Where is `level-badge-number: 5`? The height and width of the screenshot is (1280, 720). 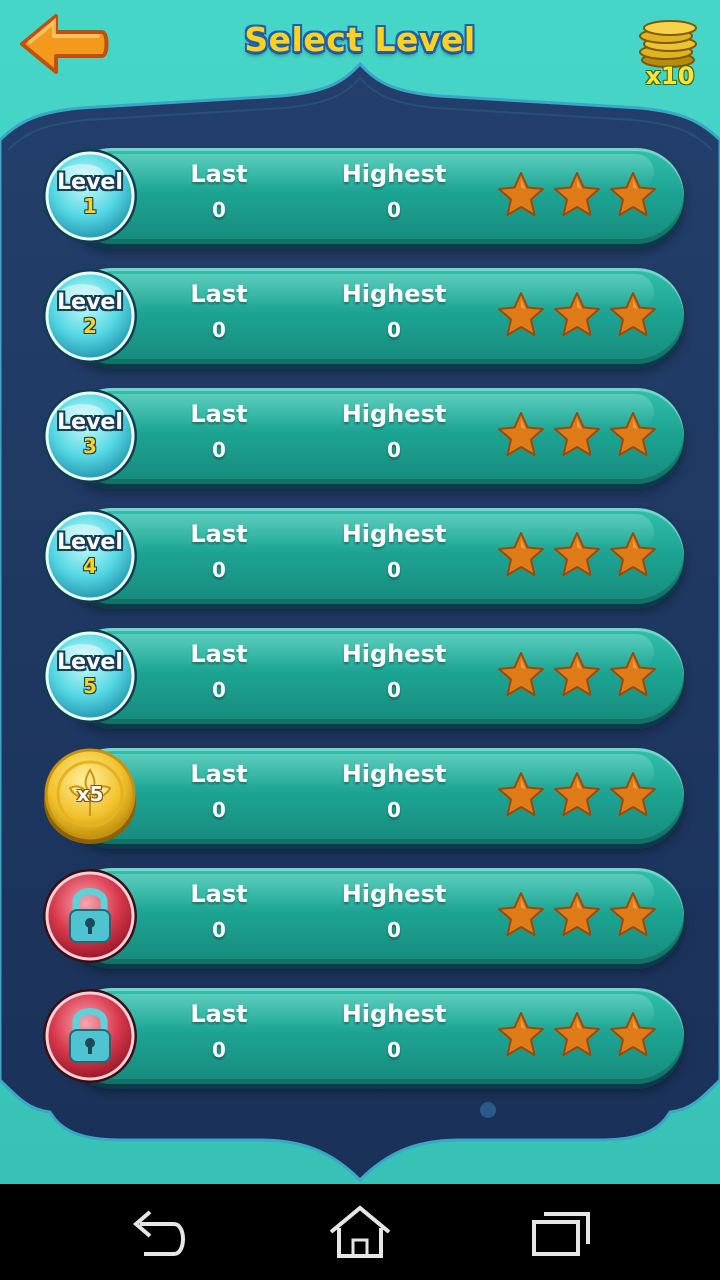 level-badge-number: 5 is located at coordinates (90, 686).